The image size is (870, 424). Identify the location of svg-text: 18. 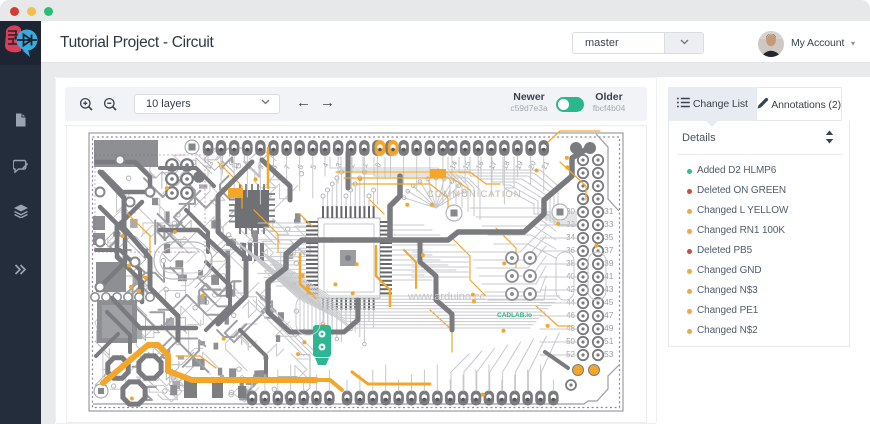
(506, 164).